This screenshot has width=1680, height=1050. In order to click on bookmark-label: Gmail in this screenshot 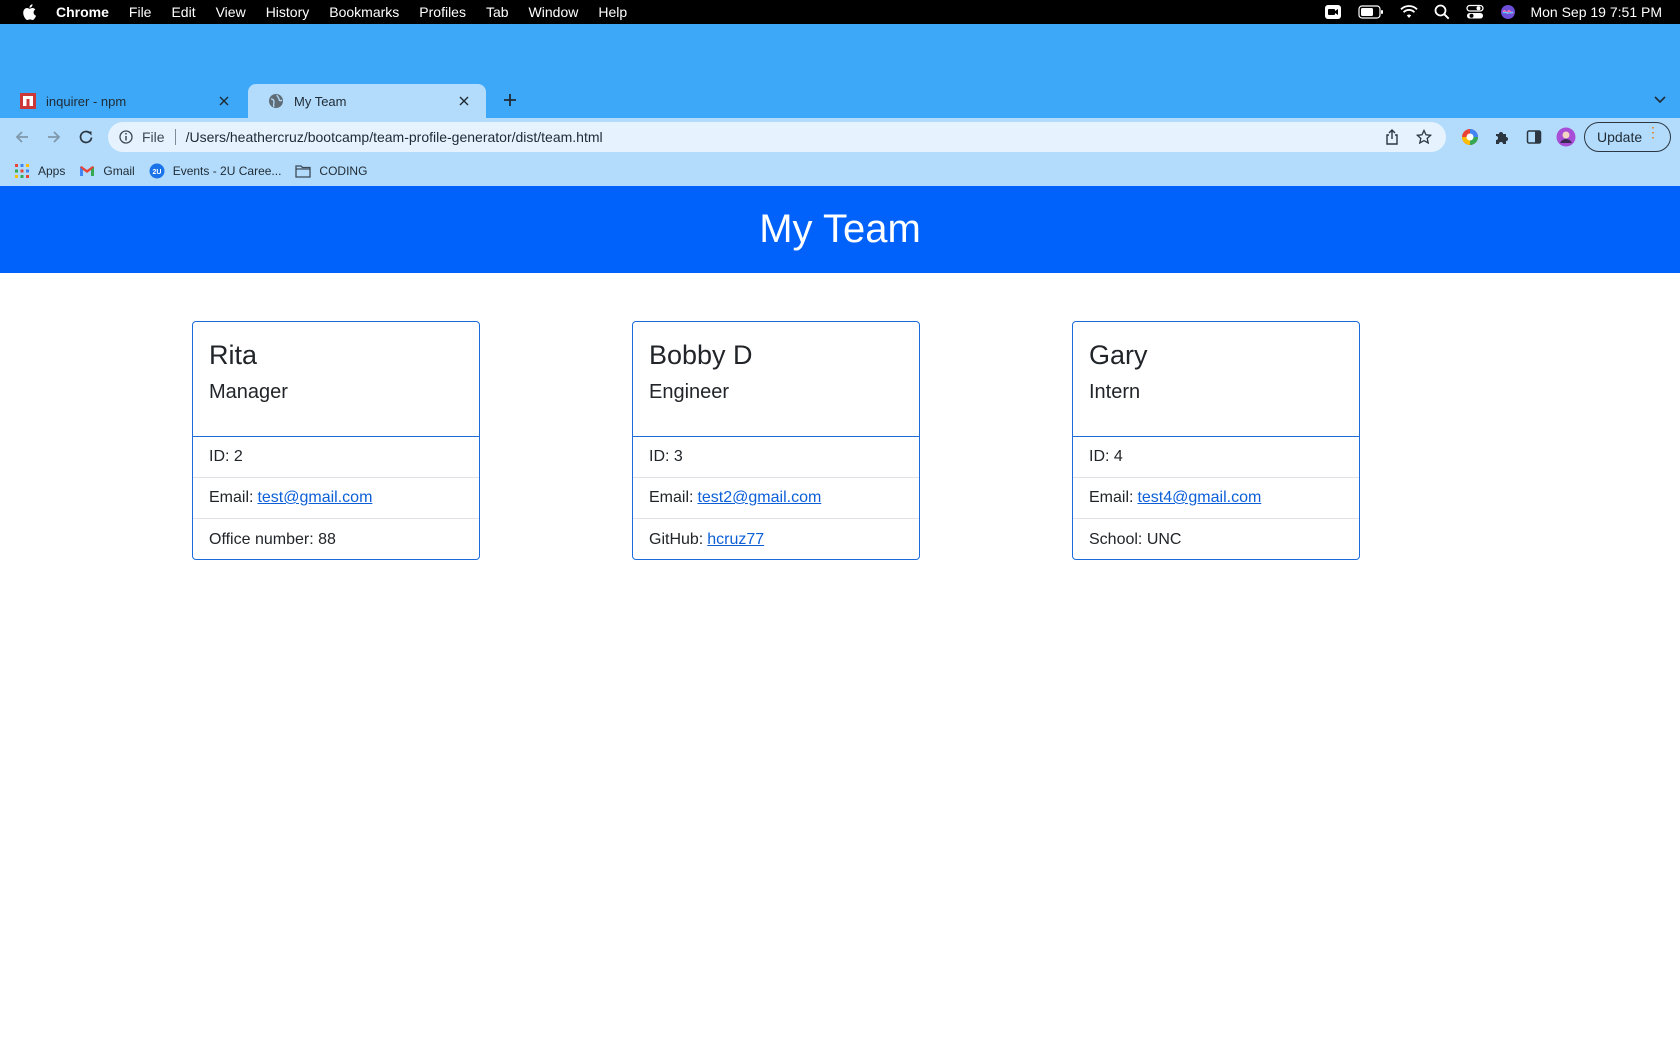, I will do `click(119, 171)`.